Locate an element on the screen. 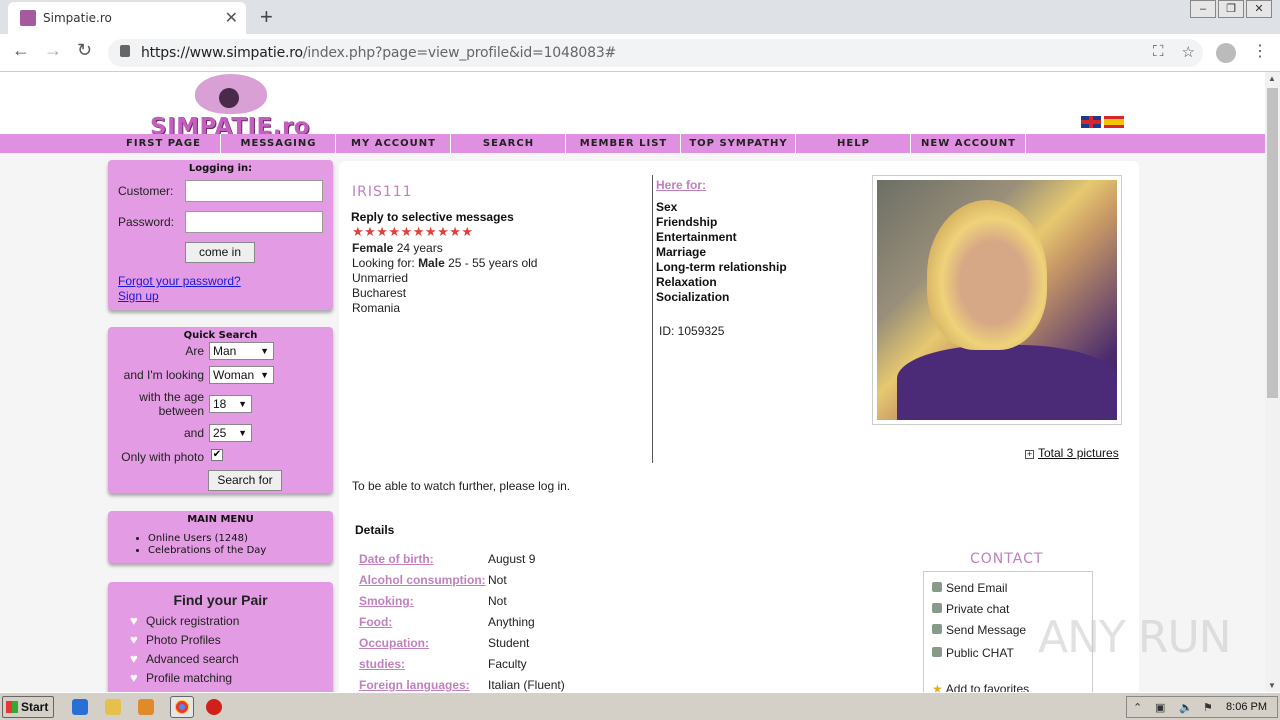  add-favorites-link: ★ Add to favorites is located at coordinates (980, 687).